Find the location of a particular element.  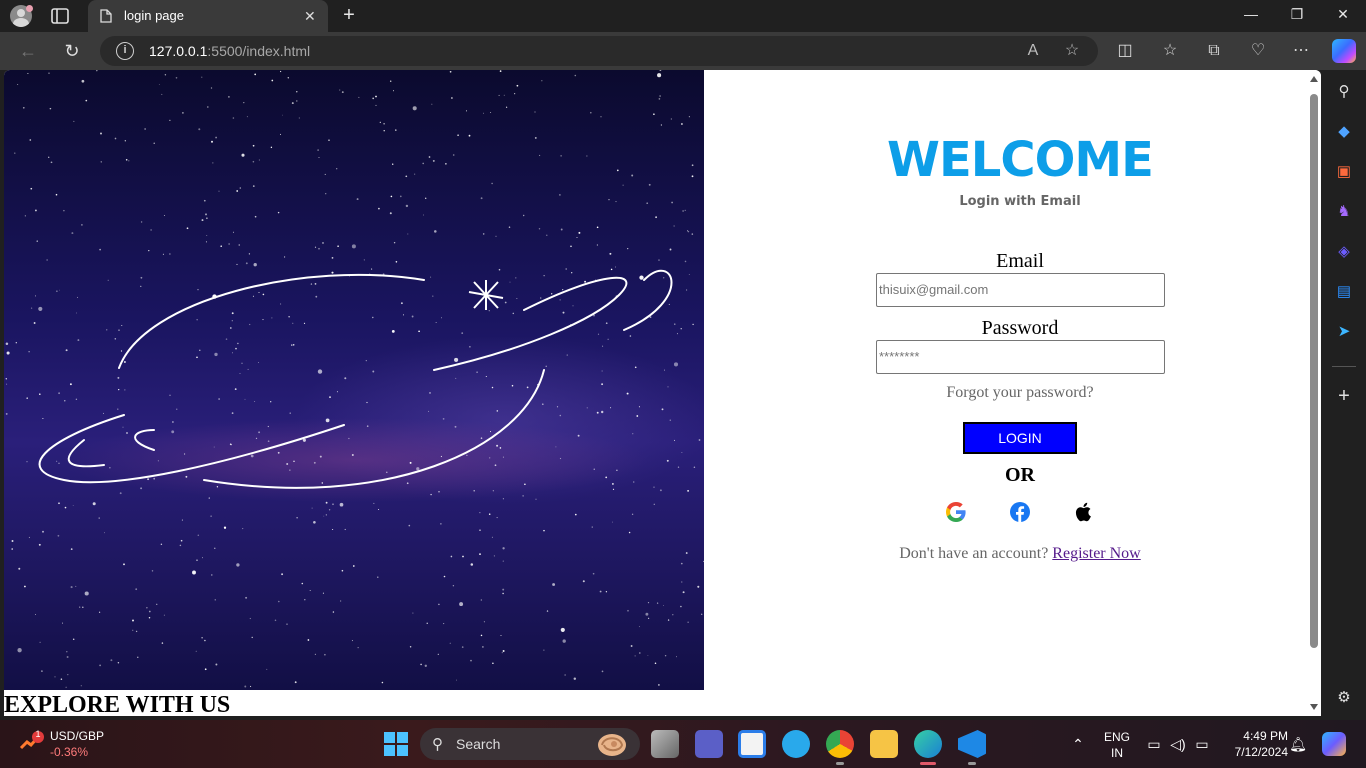

browser-essentials-icon: ♡ is located at coordinates (1258, 51).